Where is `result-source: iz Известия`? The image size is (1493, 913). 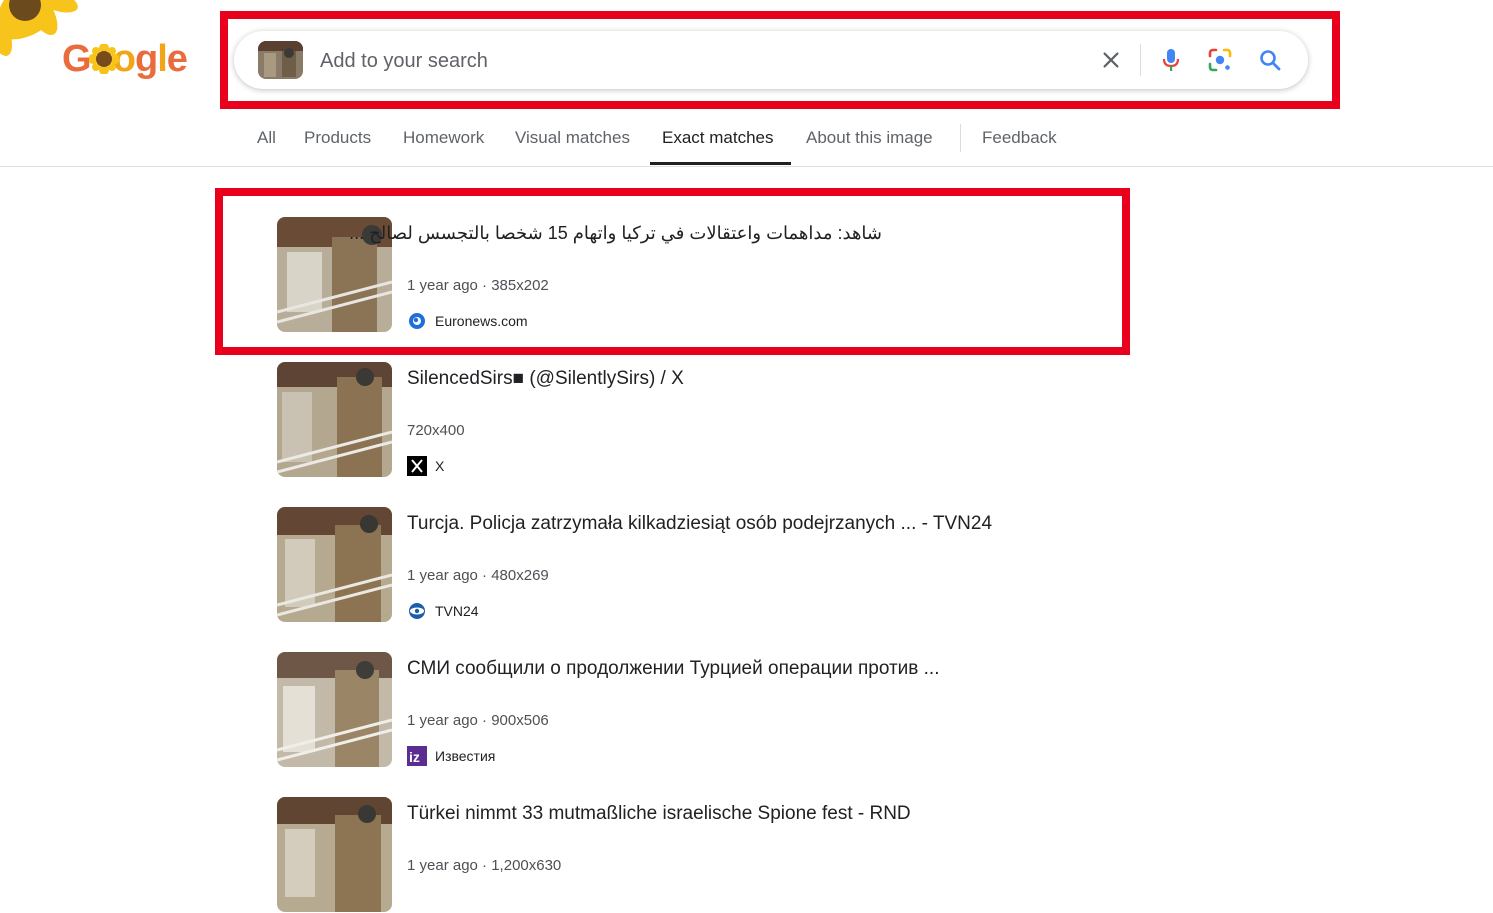 result-source: iz Известия is located at coordinates (451, 756).